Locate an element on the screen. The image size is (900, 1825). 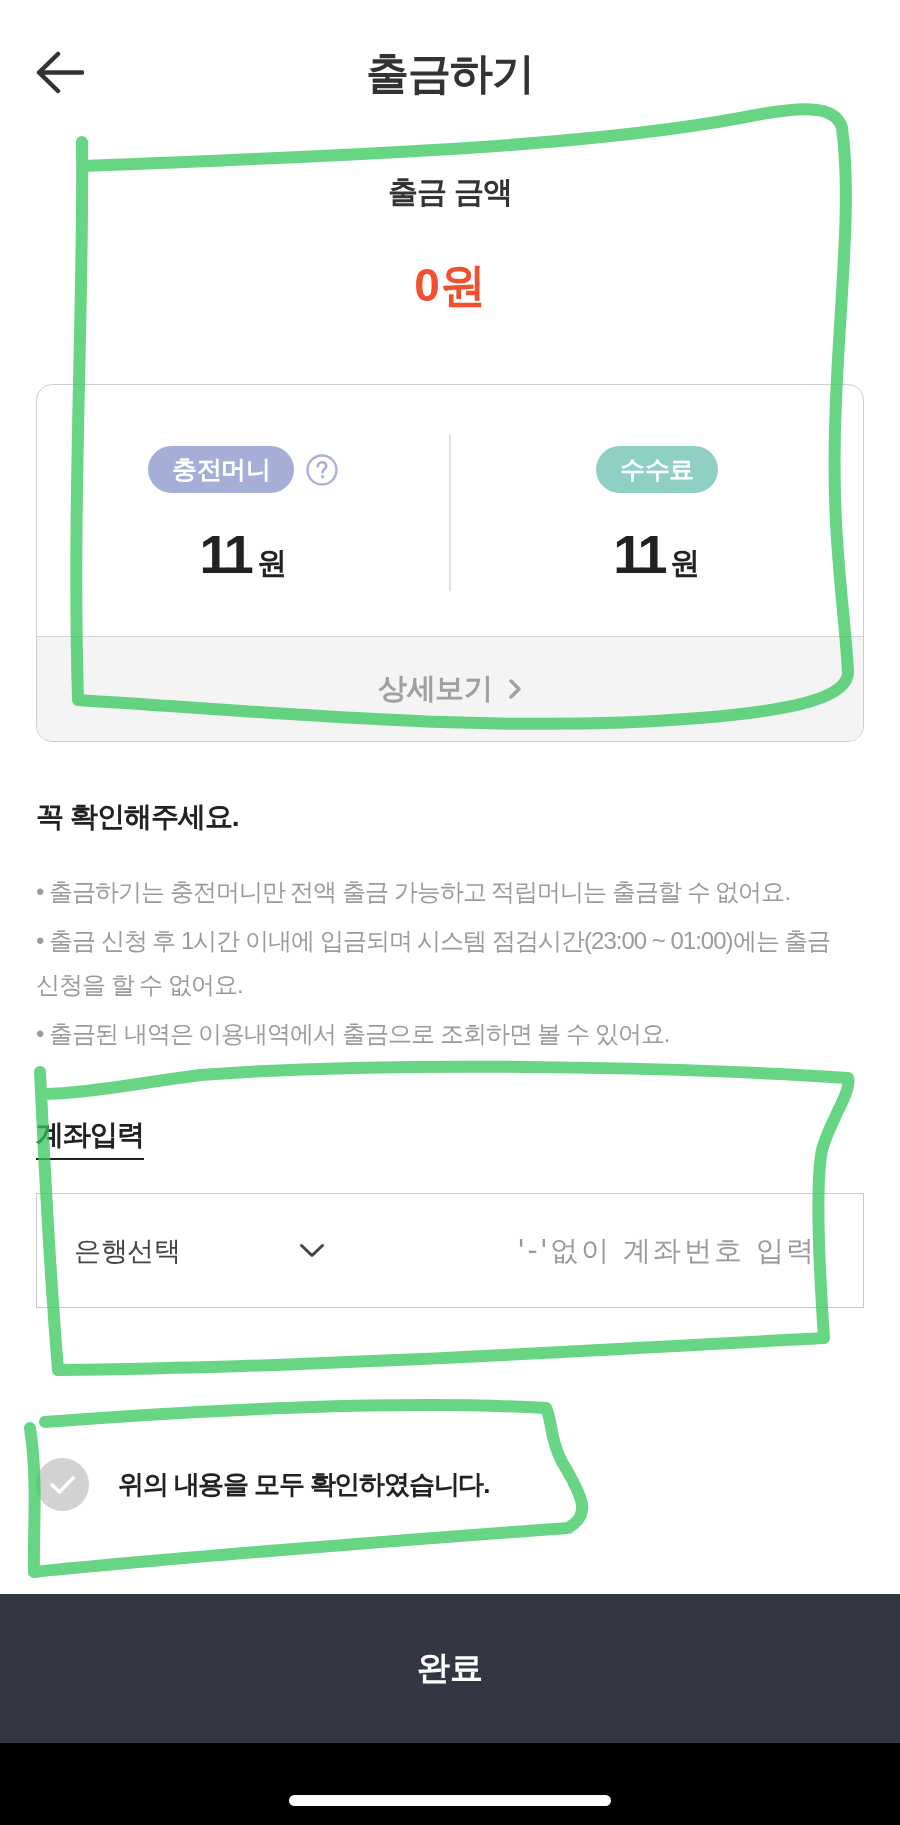
agree-label: 위의 내용을 모두 확인하였습니다. is located at coordinates (304, 1484).